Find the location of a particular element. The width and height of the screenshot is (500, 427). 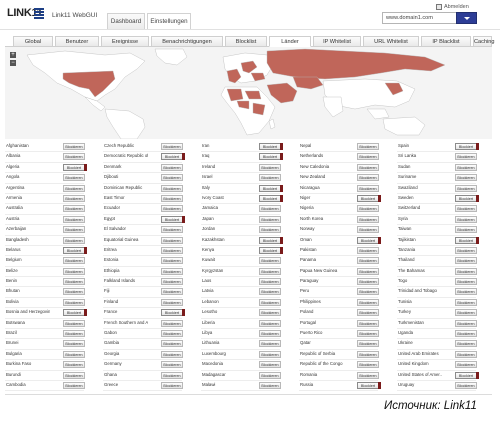

subnav-tab-9: Caching is located at coordinates (484, 41).